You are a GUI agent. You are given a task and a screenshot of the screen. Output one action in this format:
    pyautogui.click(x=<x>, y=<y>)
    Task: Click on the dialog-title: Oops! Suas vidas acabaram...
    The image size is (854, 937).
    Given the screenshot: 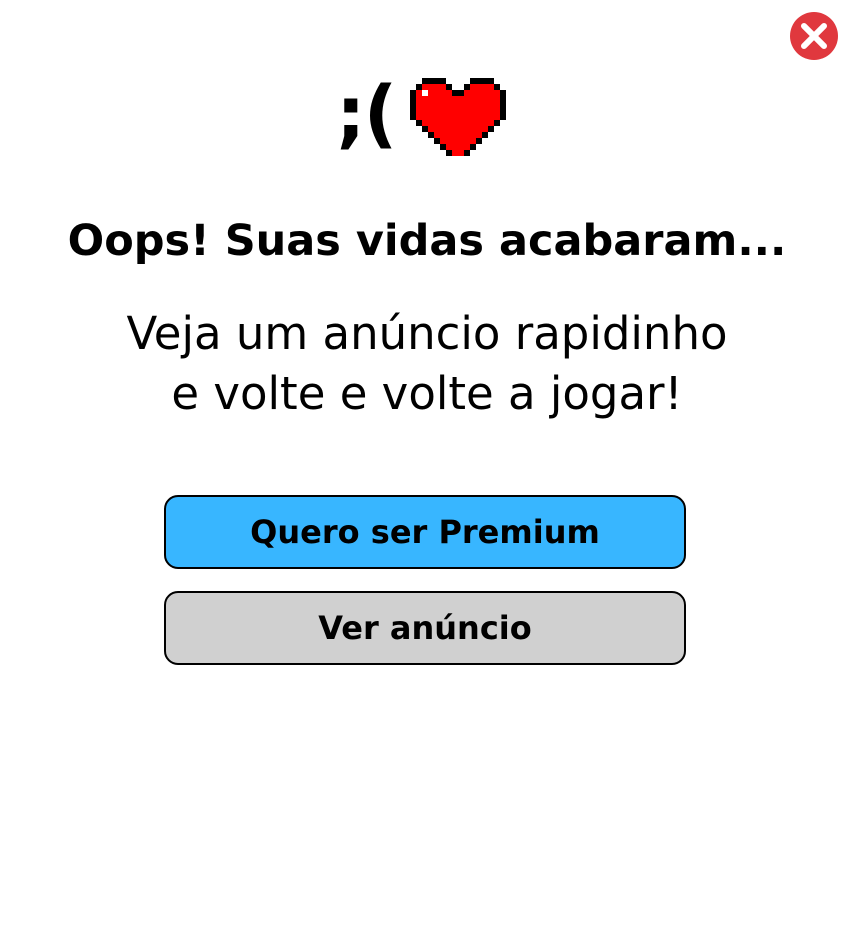 What is the action you would take?
    pyautogui.click(x=427, y=241)
    